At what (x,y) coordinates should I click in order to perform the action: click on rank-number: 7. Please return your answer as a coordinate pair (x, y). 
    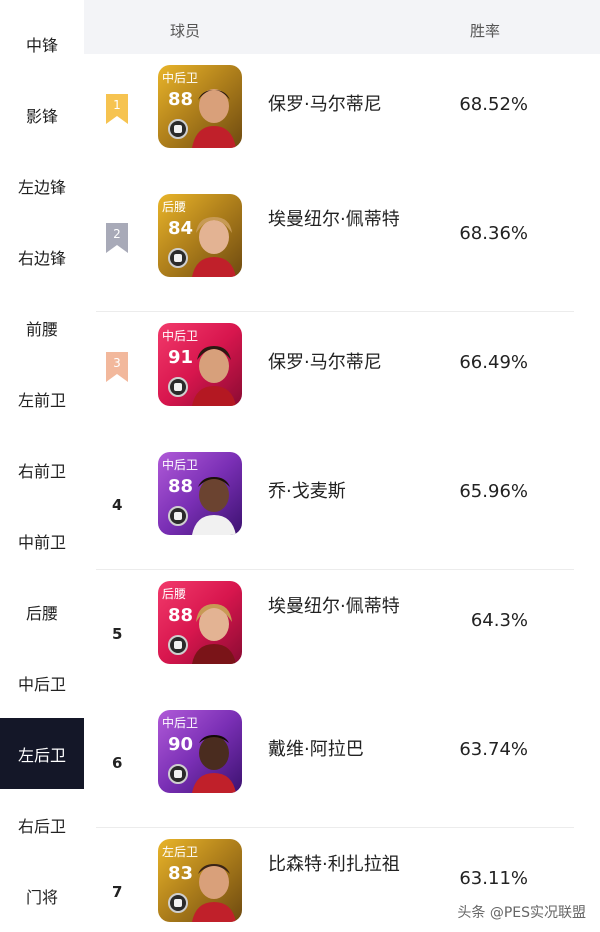
    Looking at the image, I should click on (117, 892).